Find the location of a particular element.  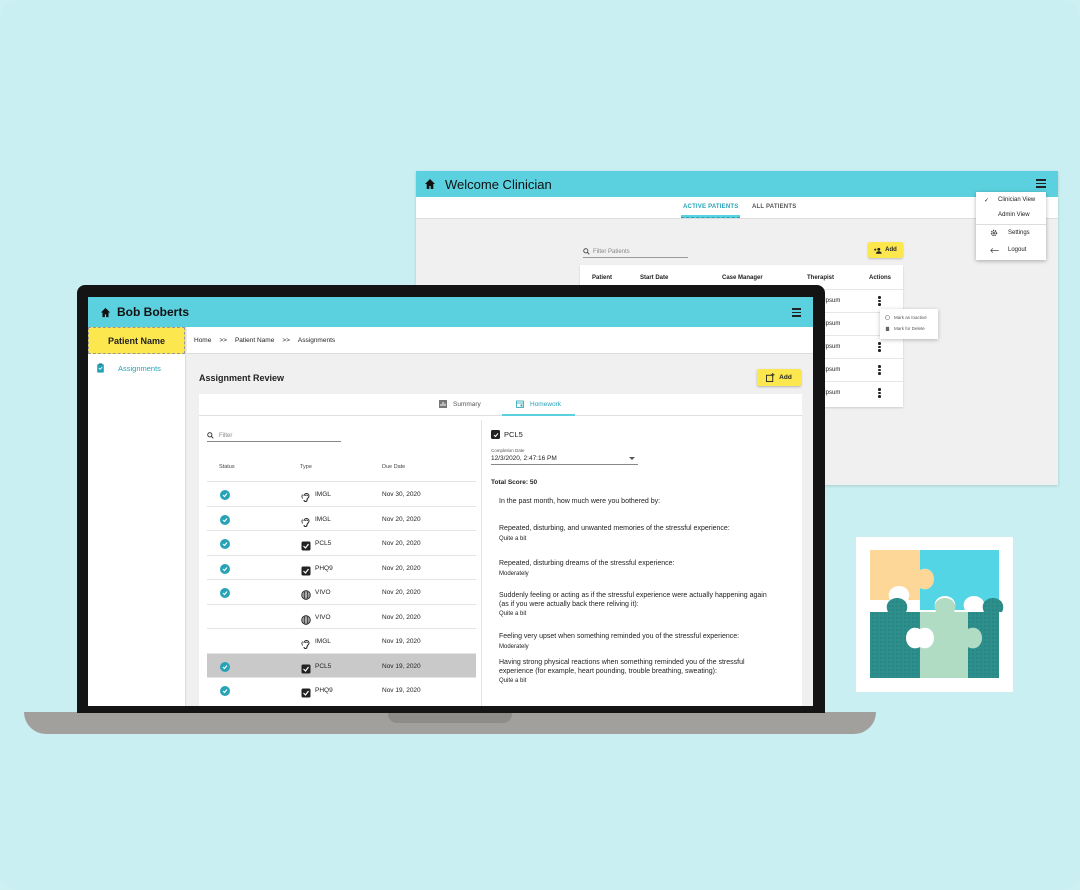

table-row: PHQ9 Nov 19, 2020 is located at coordinates (341, 689).